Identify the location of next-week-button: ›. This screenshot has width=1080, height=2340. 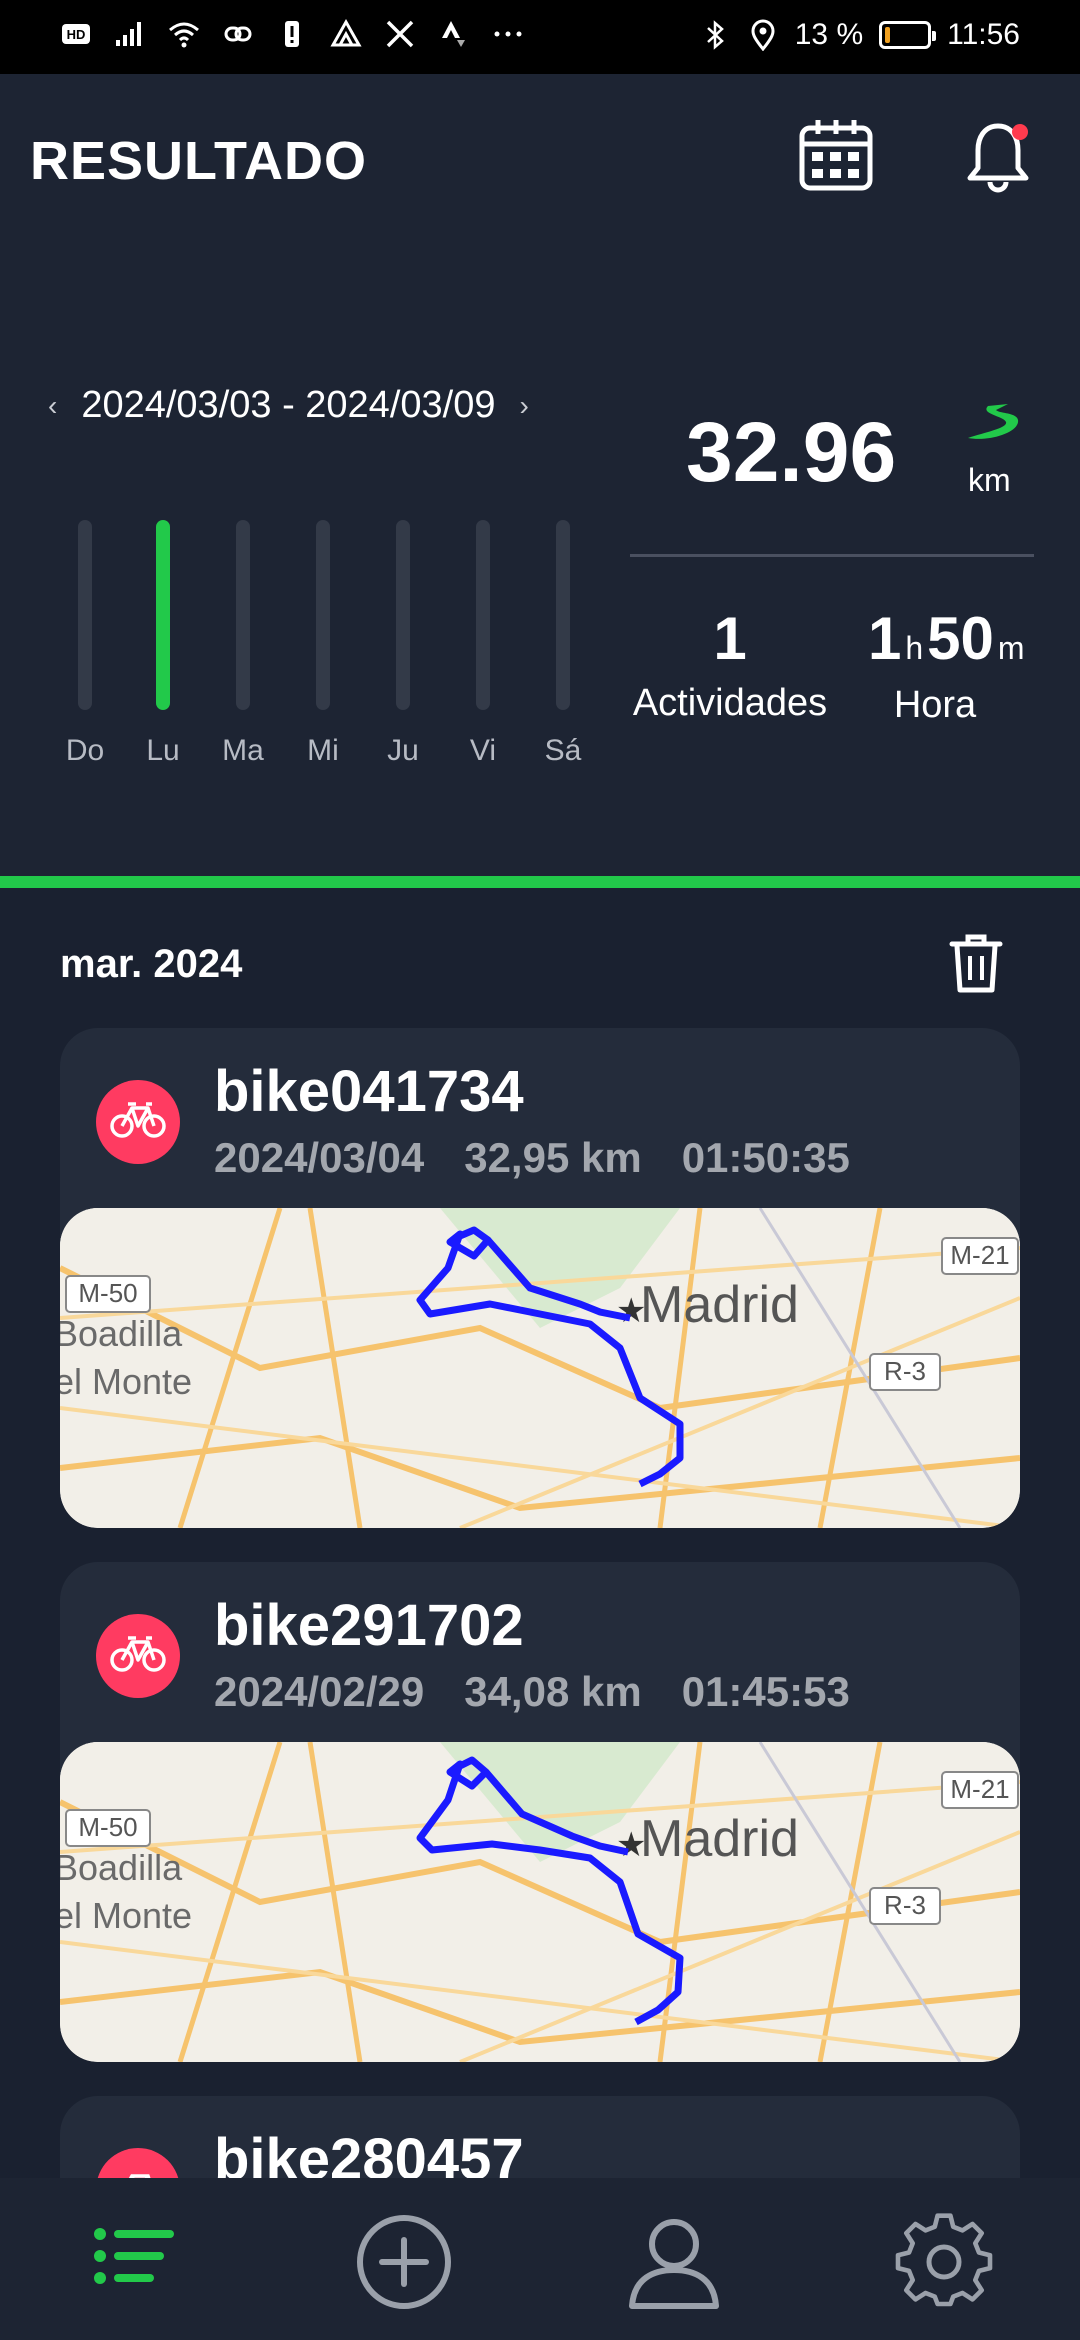
(523, 406).